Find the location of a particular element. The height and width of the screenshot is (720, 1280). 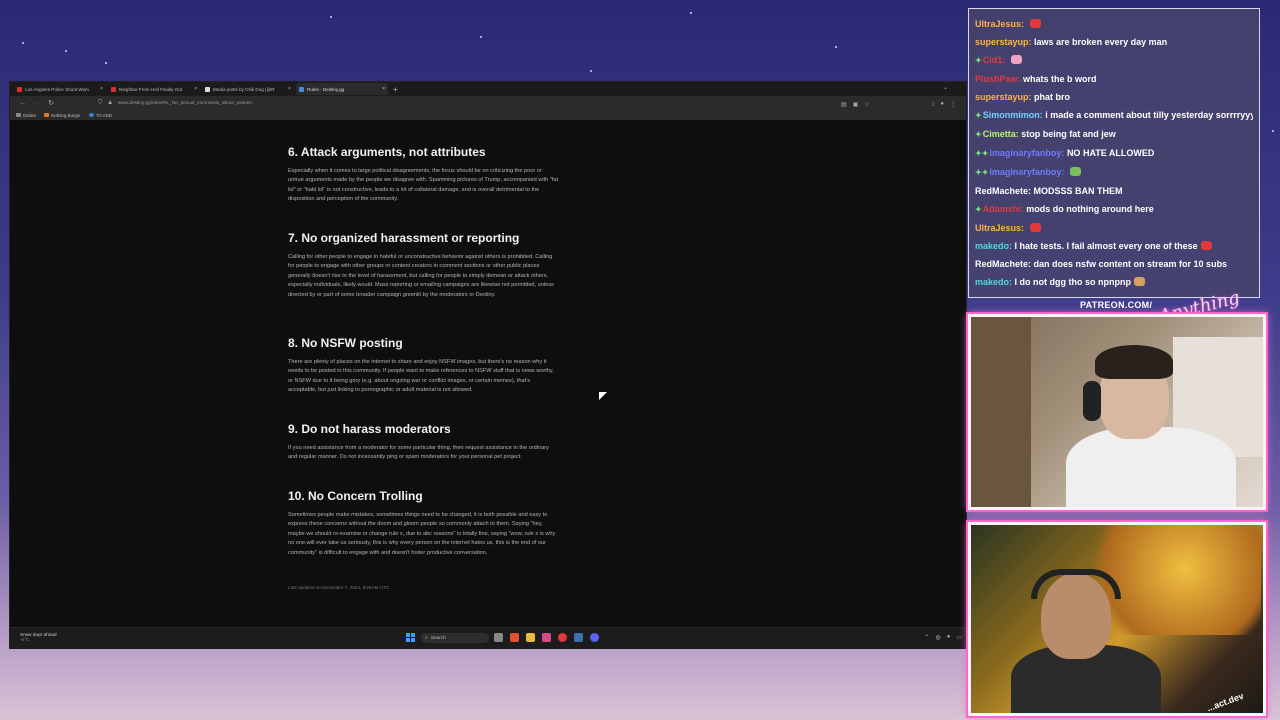

app-icon is located at coordinates (562, 637).